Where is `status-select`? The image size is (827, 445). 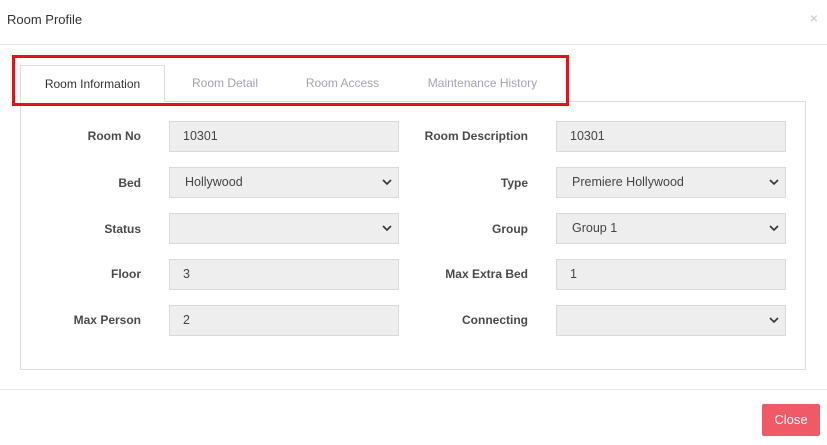 status-select is located at coordinates (284, 228).